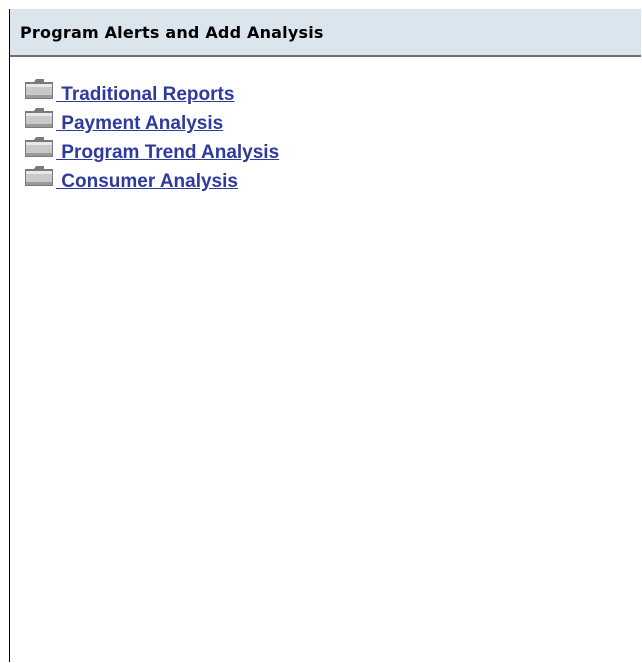 The image size is (642, 663). What do you see at coordinates (172, 32) in the screenshot?
I see `panel-title: Program Alerts and Add Analysis` at bounding box center [172, 32].